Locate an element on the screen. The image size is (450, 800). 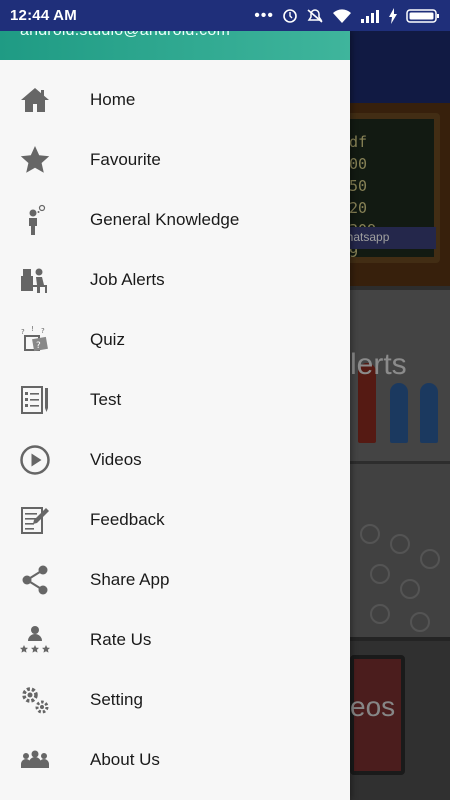
status-bar: 12:44 AM ••• is located at coordinates (225, 15).